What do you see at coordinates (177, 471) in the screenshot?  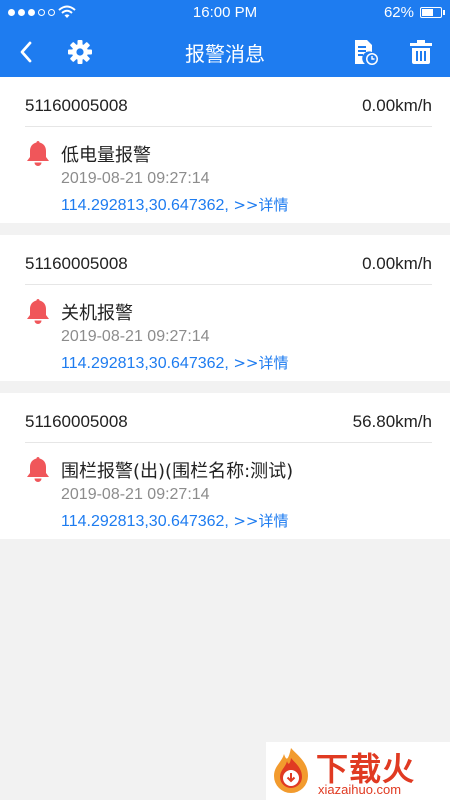 I see `alarm-title: 围栏报警(出)(围栏名称:测试)` at bounding box center [177, 471].